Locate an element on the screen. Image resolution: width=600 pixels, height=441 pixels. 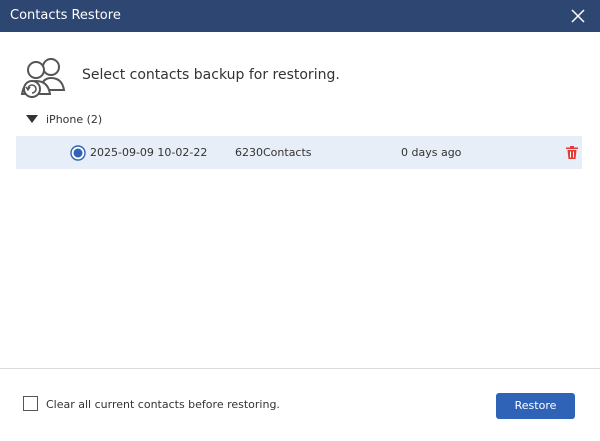
triangle-down-icon is located at coordinates (32, 119).